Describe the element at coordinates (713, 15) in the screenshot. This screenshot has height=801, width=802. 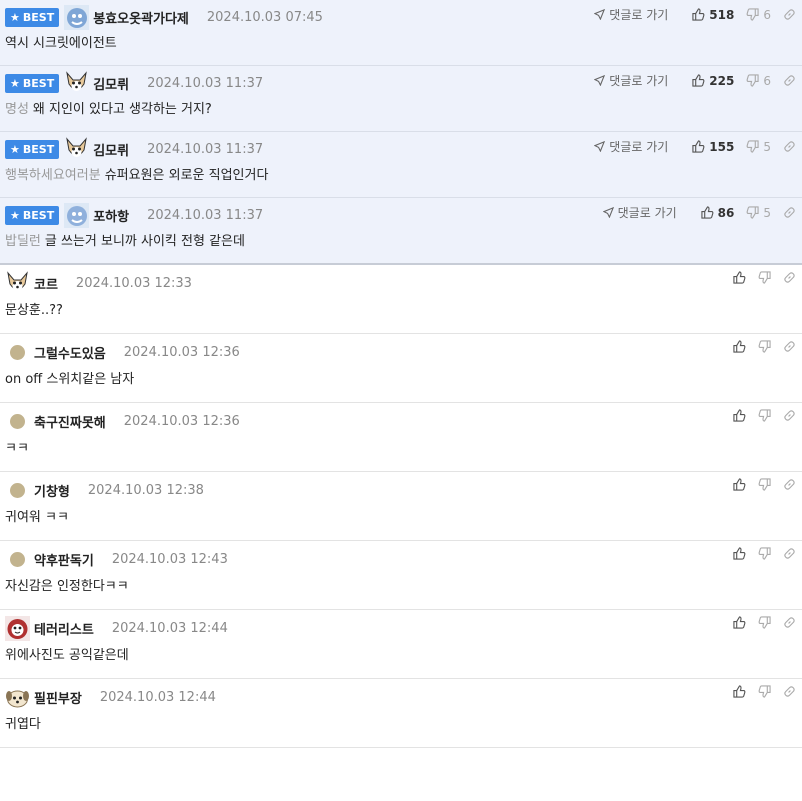
I see `like-button: 518` at that location.